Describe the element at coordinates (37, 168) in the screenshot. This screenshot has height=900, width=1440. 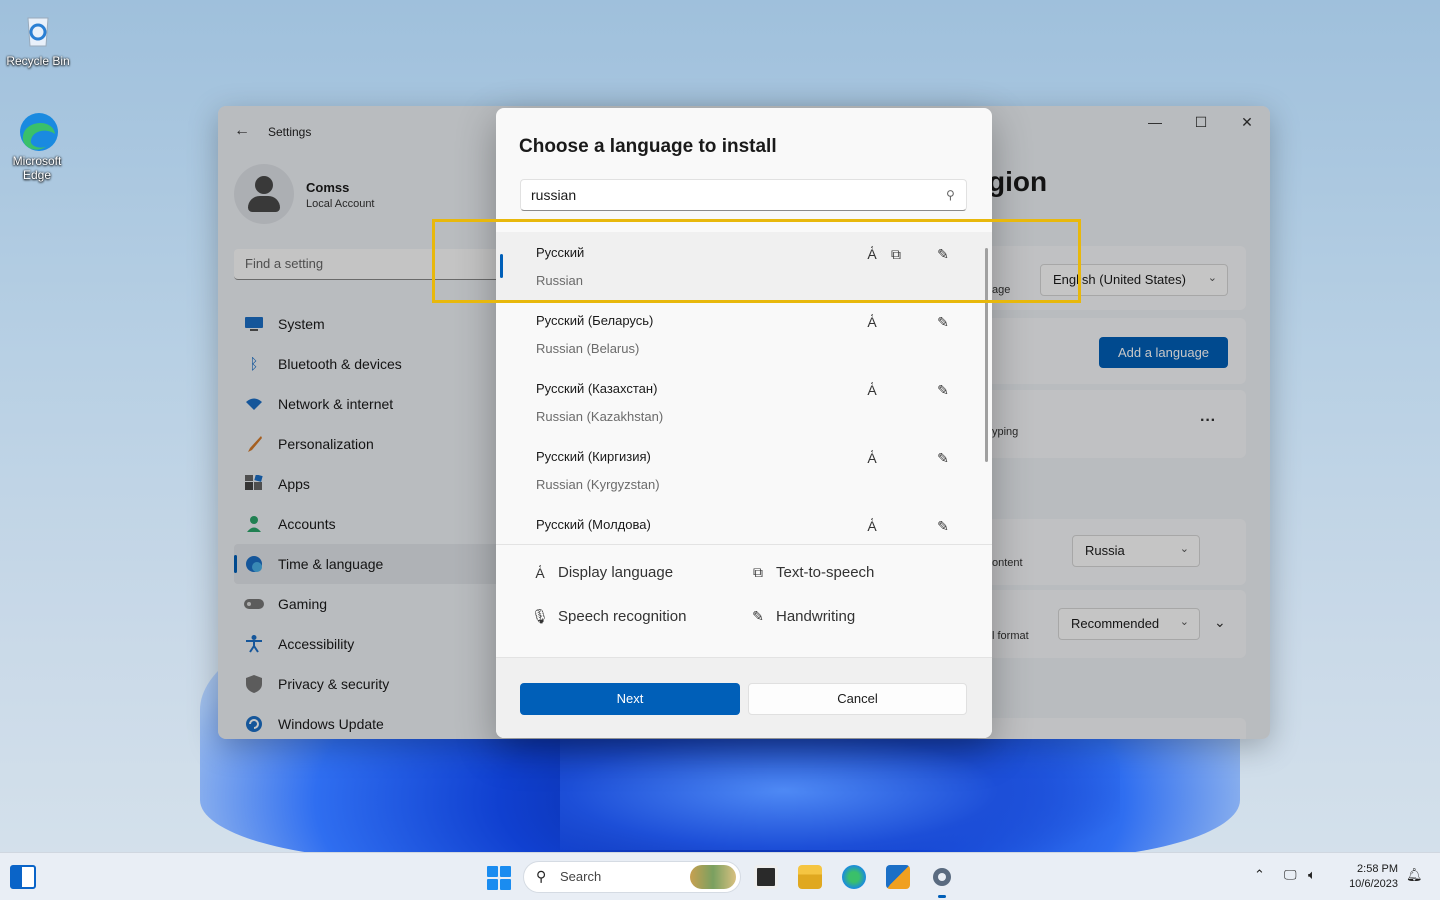
I see `desktop-icon-label: Microsoft Edge` at that location.